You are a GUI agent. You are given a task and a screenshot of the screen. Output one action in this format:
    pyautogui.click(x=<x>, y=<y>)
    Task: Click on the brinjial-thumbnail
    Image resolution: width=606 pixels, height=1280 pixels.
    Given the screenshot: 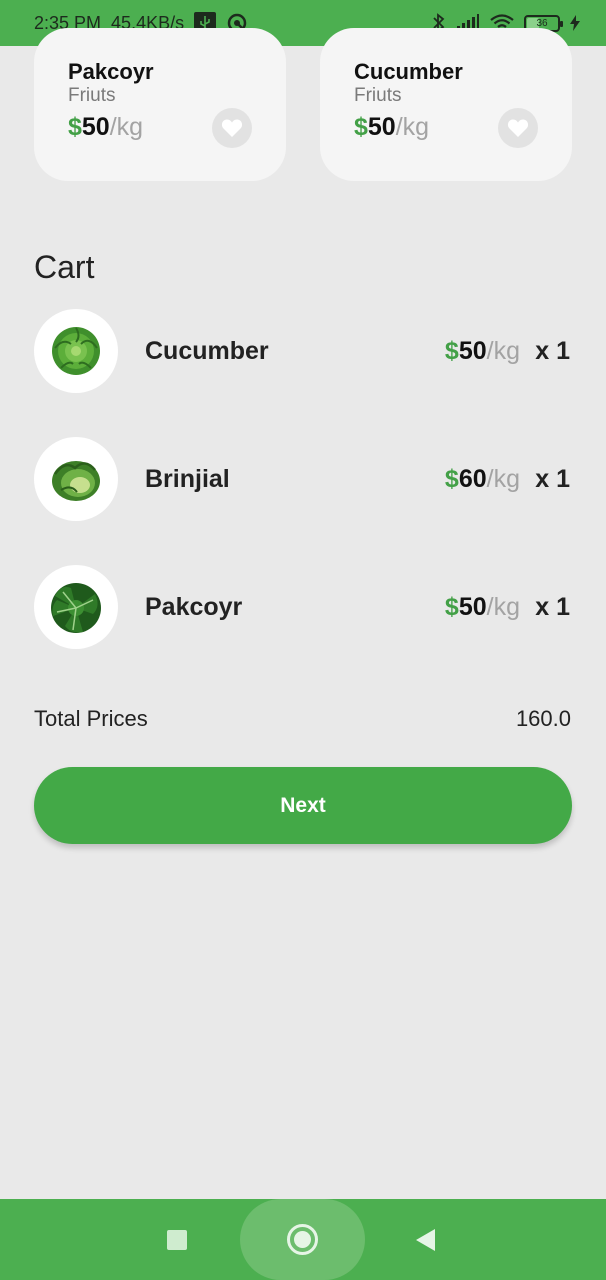 What is the action you would take?
    pyautogui.click(x=76, y=479)
    